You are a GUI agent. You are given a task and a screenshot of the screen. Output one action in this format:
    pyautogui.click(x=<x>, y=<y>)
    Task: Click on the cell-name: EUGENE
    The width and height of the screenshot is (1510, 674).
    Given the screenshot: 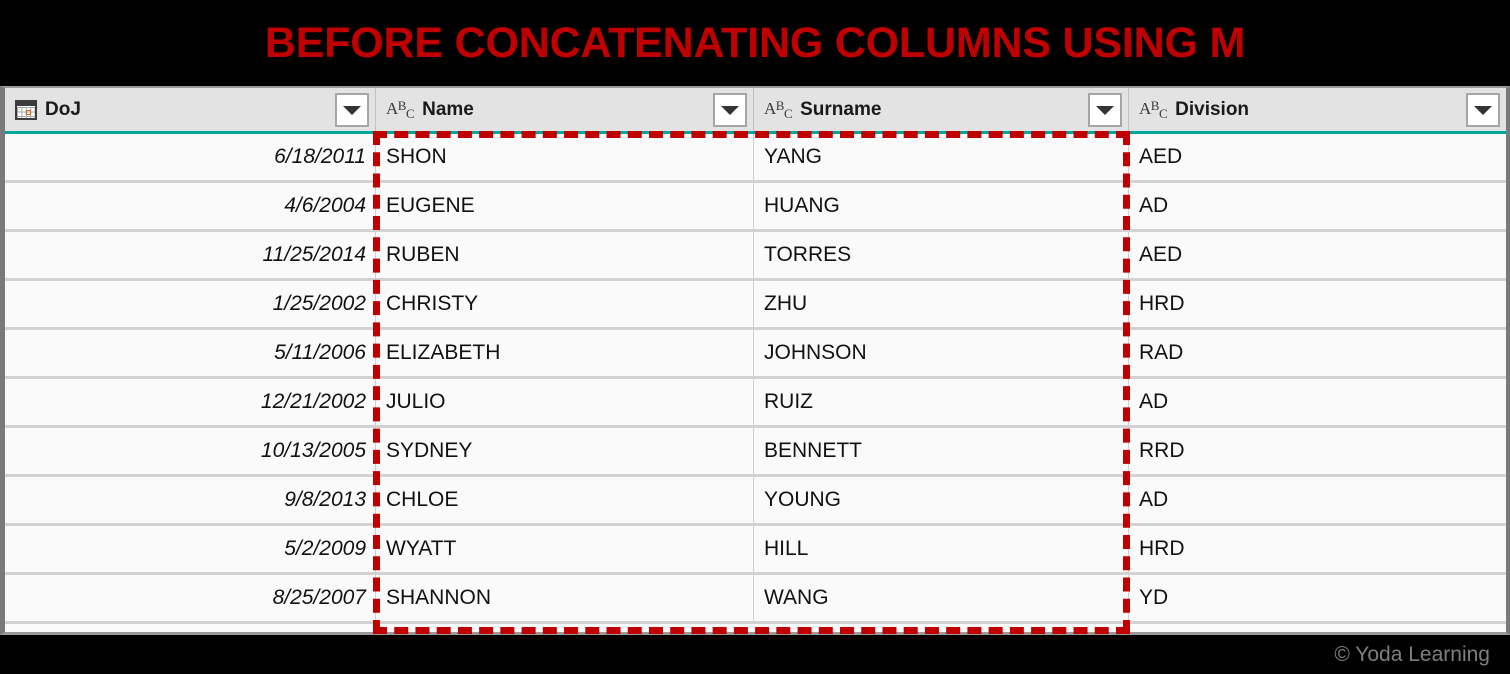 What is the action you would take?
    pyautogui.click(x=565, y=206)
    